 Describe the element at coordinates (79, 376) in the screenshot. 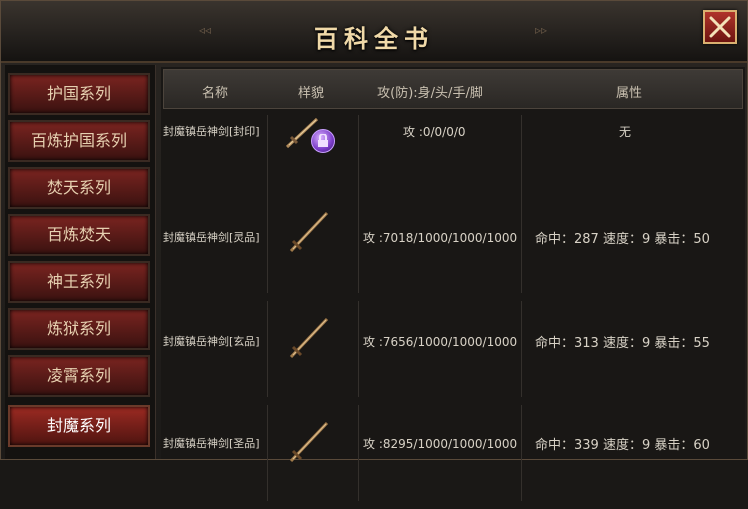

I see `sidebar-item-lingxiao: 凌霄系列` at that location.